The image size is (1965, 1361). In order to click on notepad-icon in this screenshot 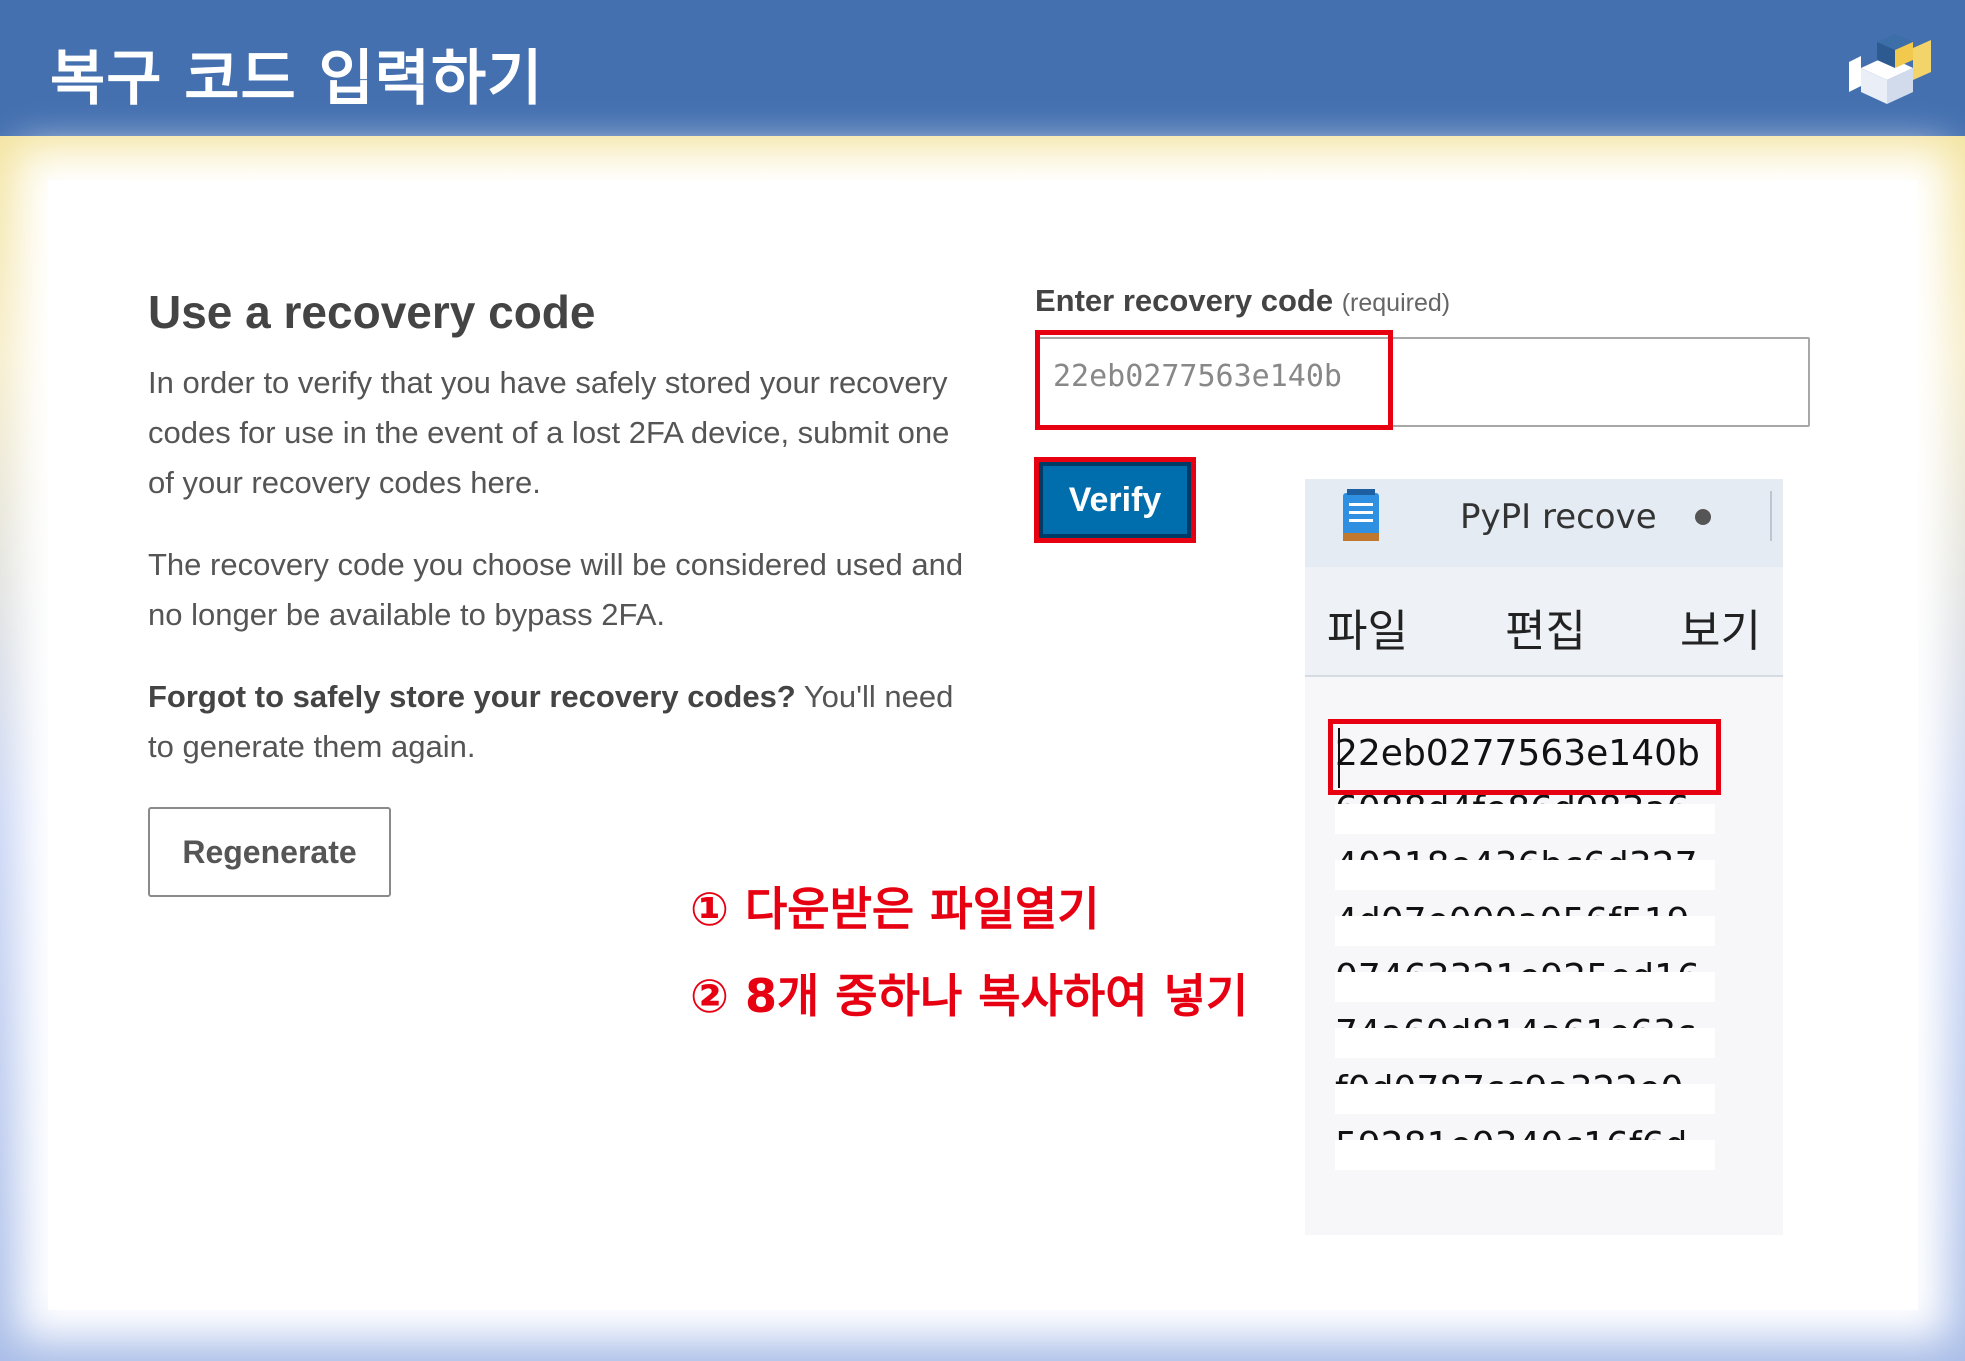, I will do `click(1361, 515)`.